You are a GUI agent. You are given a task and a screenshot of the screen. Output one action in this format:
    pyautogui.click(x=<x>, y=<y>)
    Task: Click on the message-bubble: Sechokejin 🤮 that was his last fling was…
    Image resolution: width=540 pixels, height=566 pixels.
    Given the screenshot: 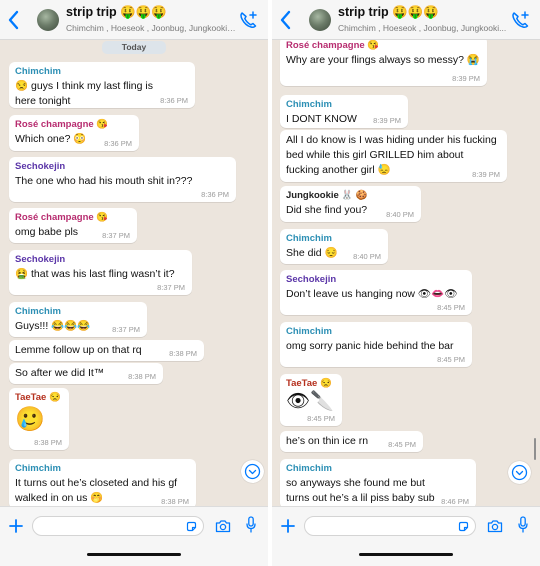 What is the action you would take?
    pyautogui.click(x=100, y=272)
    